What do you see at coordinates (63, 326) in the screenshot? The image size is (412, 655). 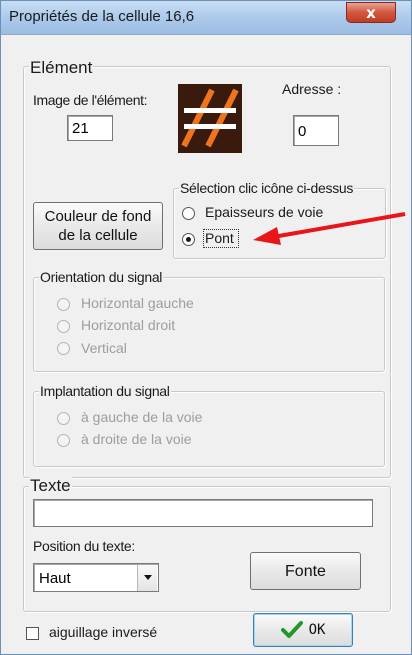 I see `radio-horizontal-right` at bounding box center [63, 326].